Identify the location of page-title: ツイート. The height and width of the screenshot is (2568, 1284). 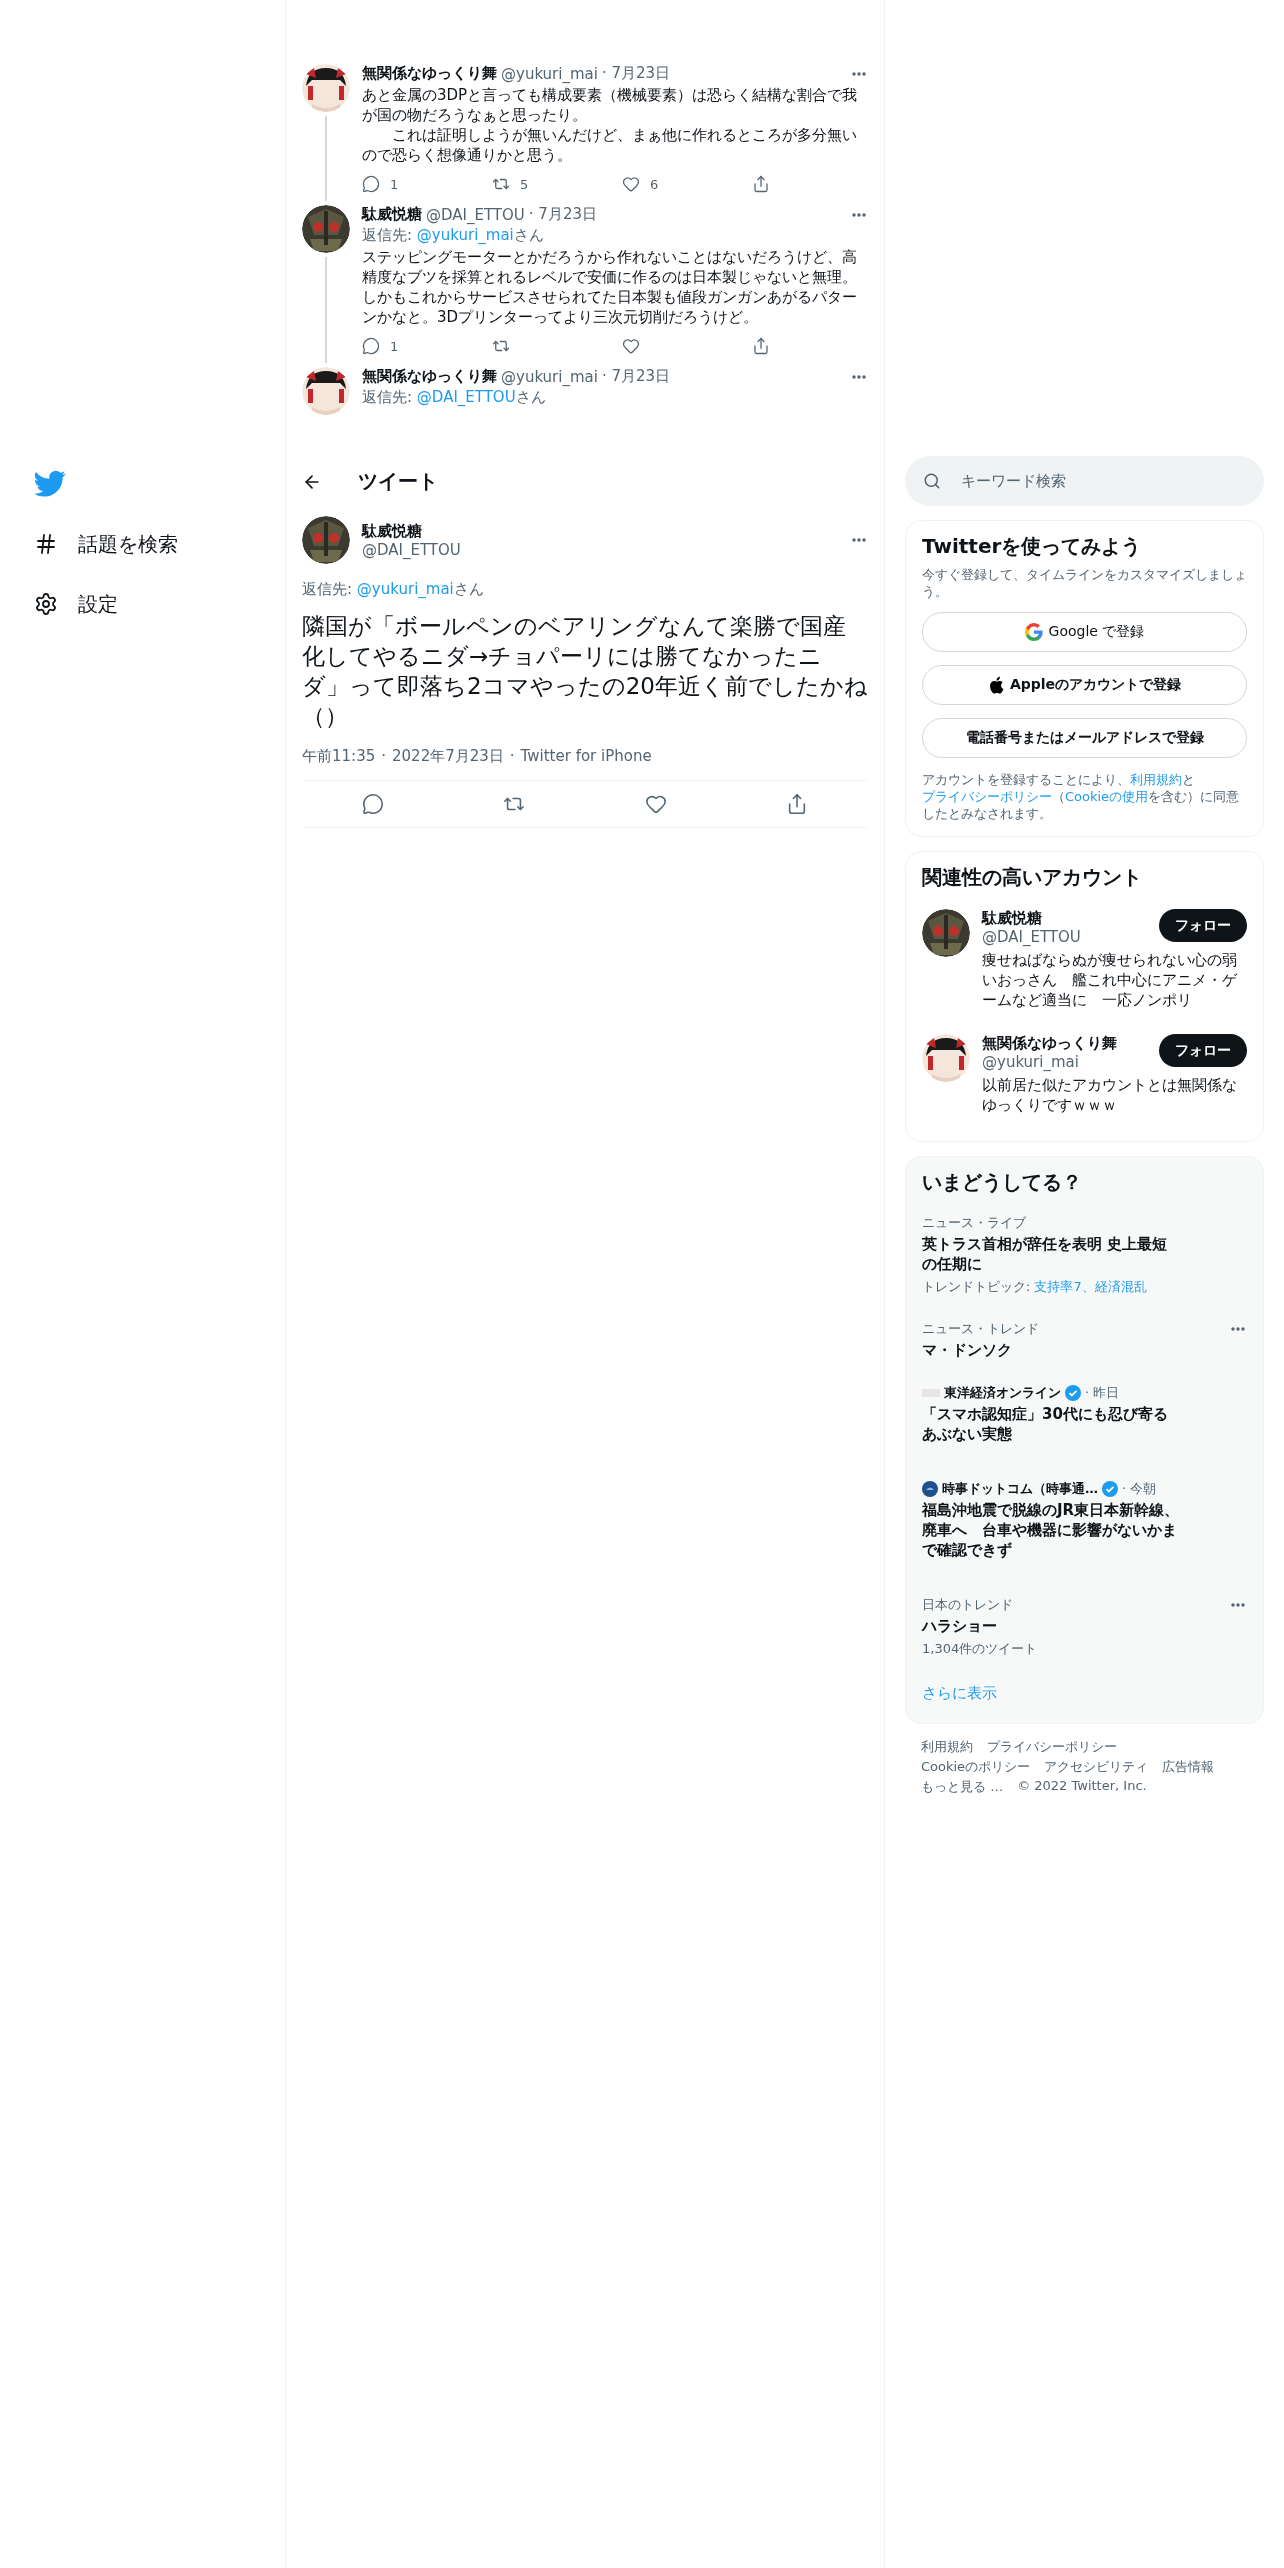
(398, 481).